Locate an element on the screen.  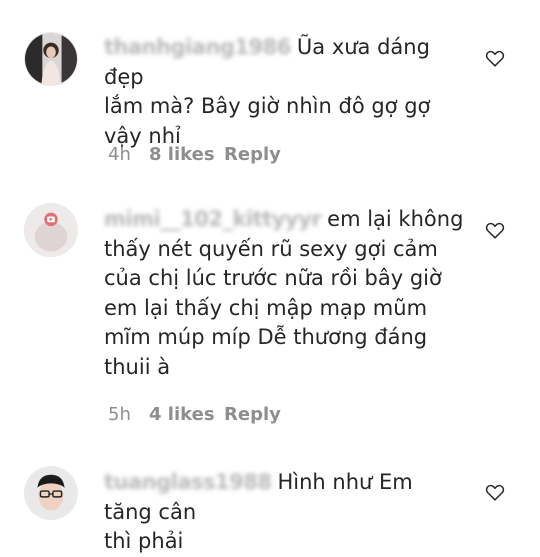
comment-username: mimi__102_kittyyyr is located at coordinates (213, 220).